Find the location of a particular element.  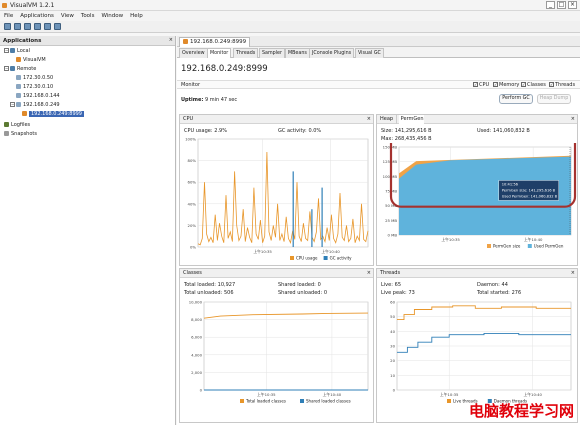

network-icon is located at coordinates (12, 68).